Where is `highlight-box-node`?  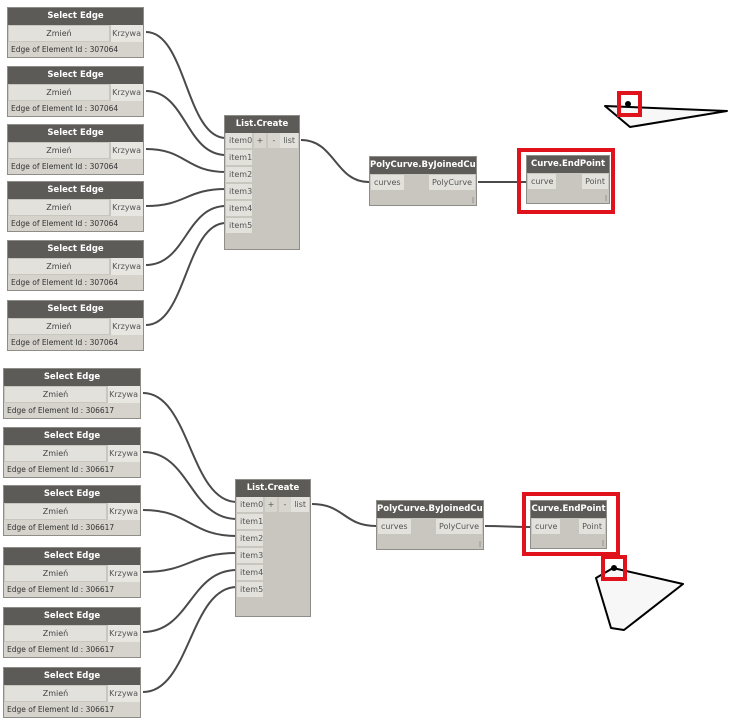 highlight-box-node is located at coordinates (566, 181).